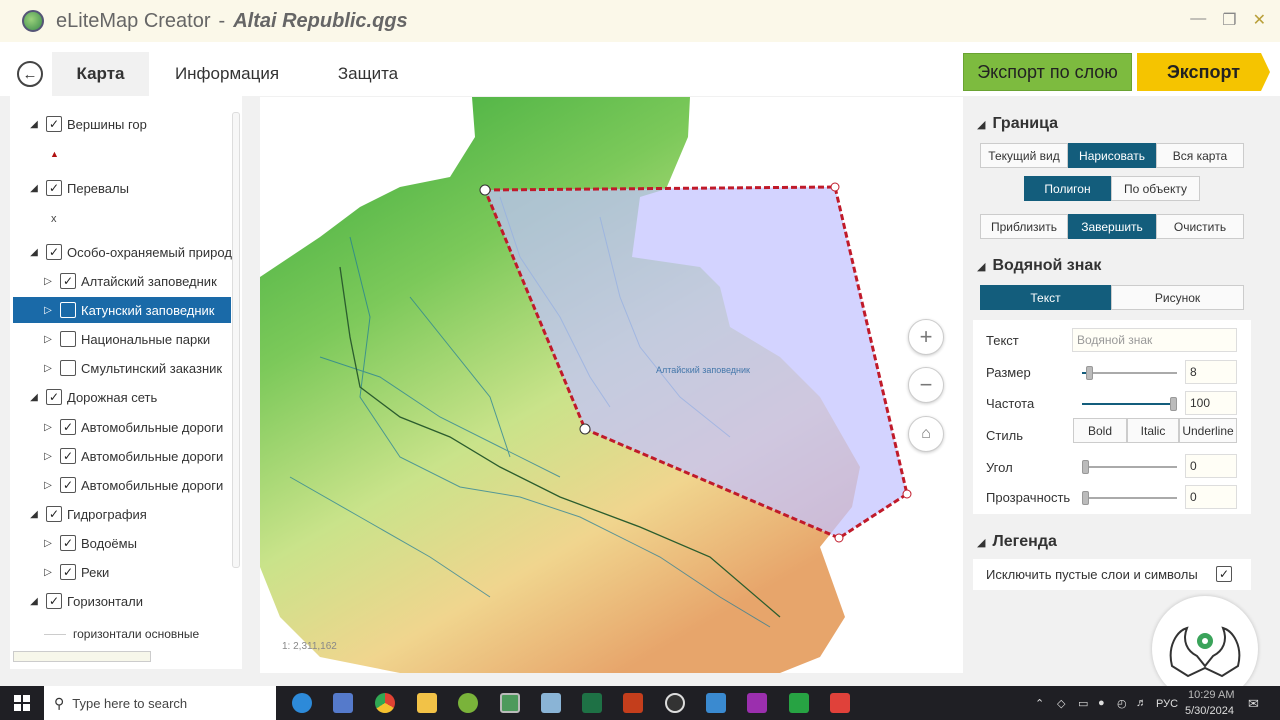 This screenshot has height=720, width=1280. What do you see at coordinates (1154, 340) in the screenshot?
I see `watermark-text-input: Водяной знак` at bounding box center [1154, 340].